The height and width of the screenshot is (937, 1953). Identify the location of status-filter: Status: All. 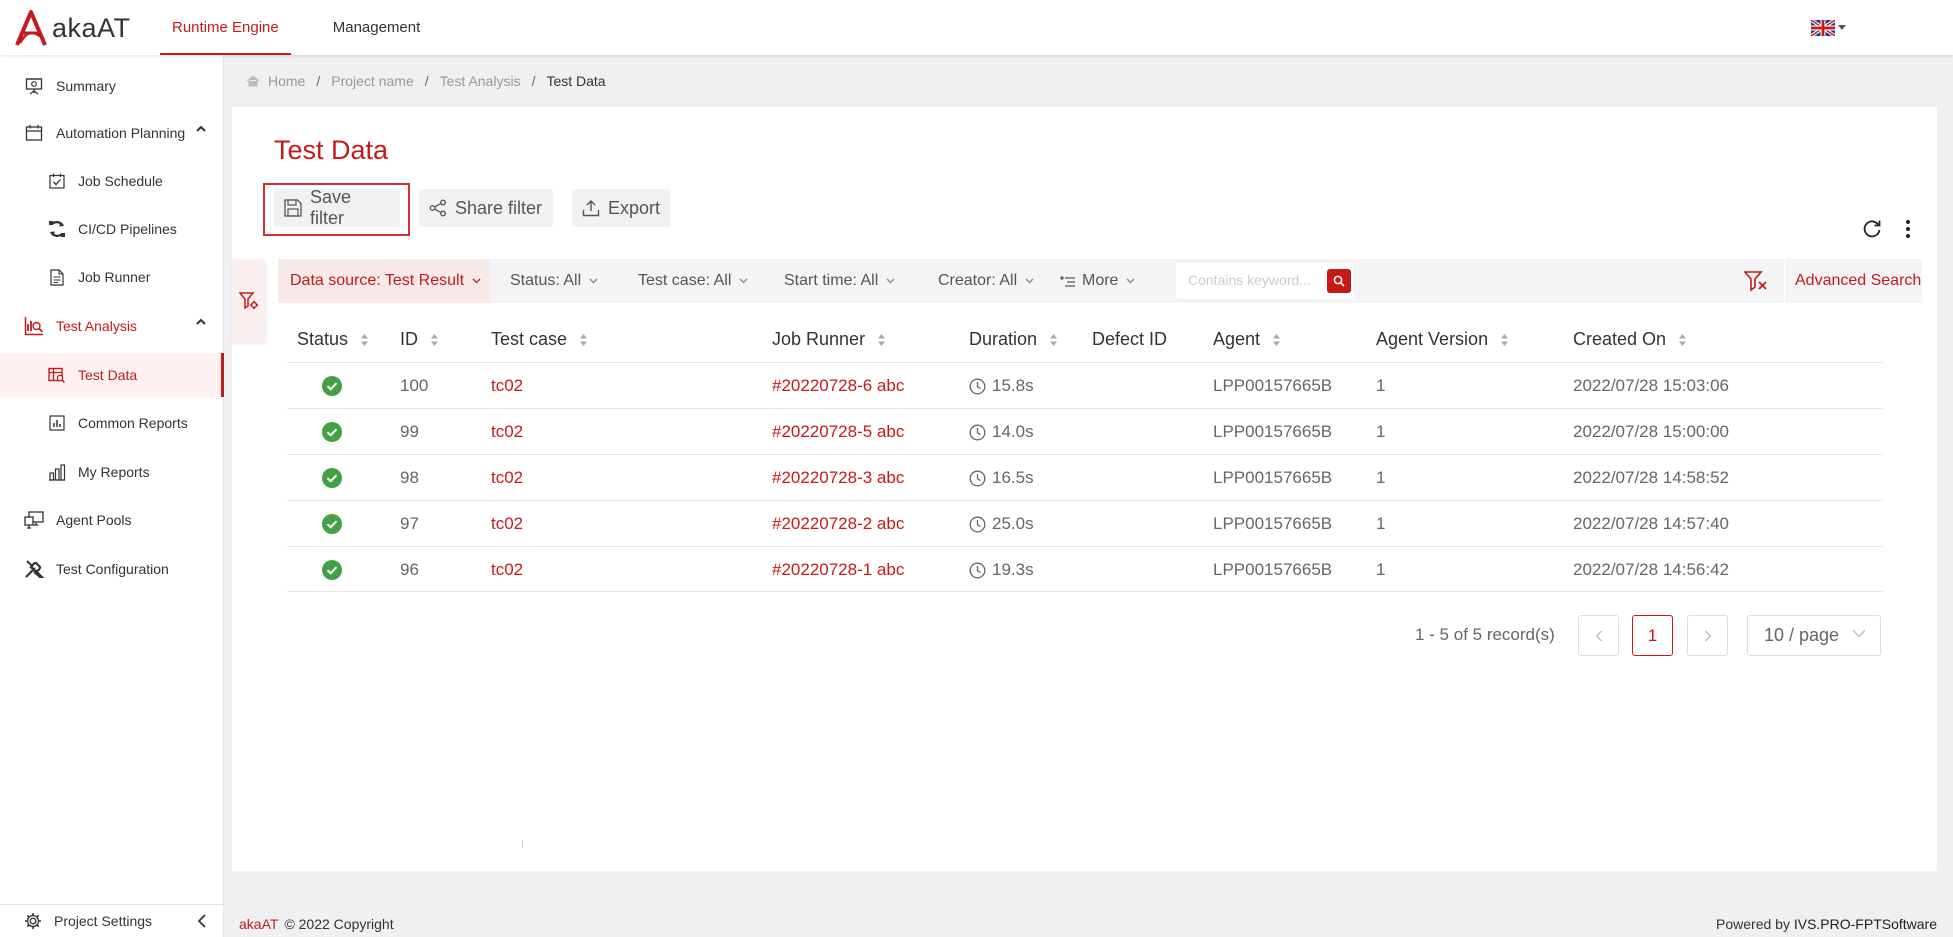
(554, 281).